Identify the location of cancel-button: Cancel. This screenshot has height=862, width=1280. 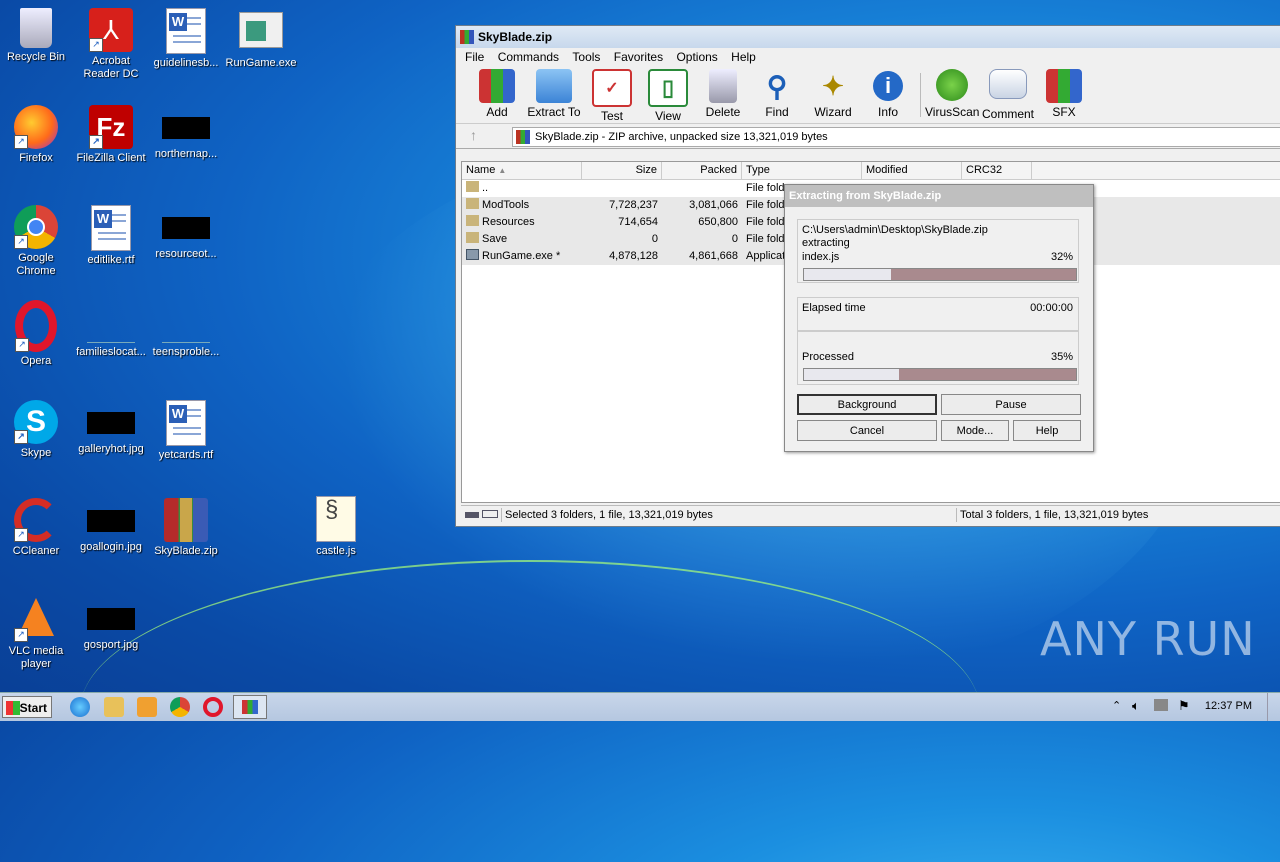
(867, 430).